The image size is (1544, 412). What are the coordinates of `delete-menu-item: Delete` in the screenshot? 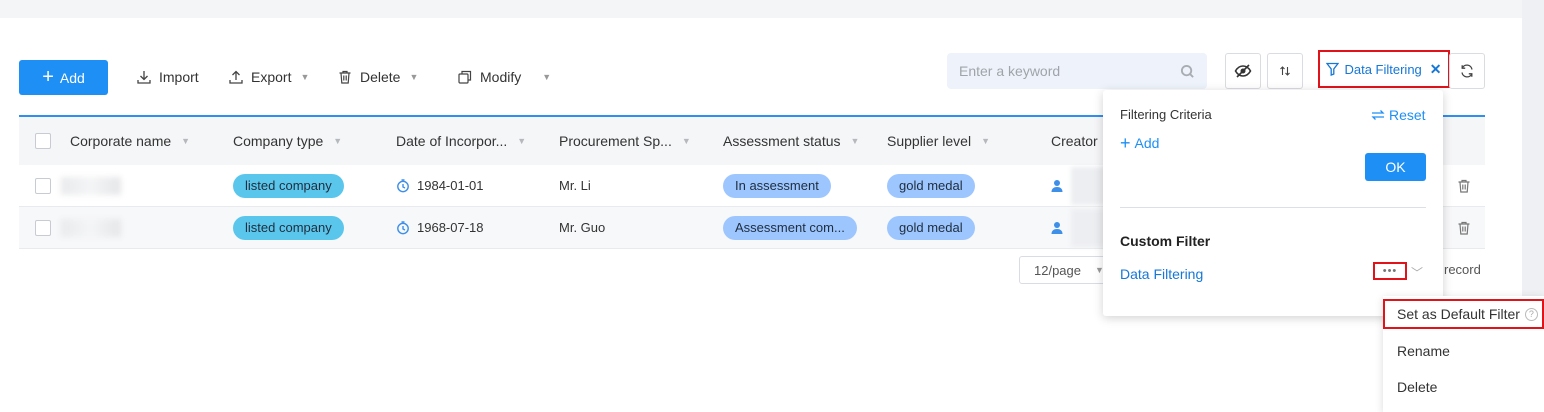 It's located at (1417, 387).